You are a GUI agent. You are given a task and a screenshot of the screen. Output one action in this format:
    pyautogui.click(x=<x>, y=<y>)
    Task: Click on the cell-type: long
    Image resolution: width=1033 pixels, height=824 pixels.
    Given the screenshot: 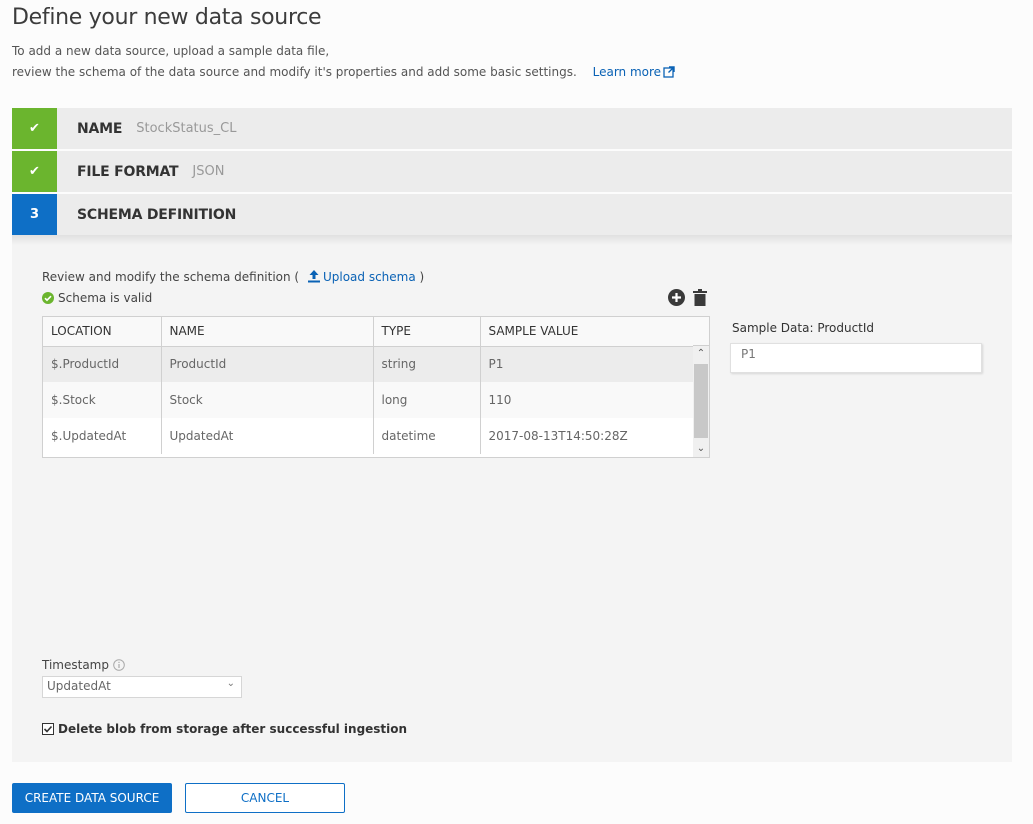 What is the action you would take?
    pyautogui.click(x=427, y=400)
    